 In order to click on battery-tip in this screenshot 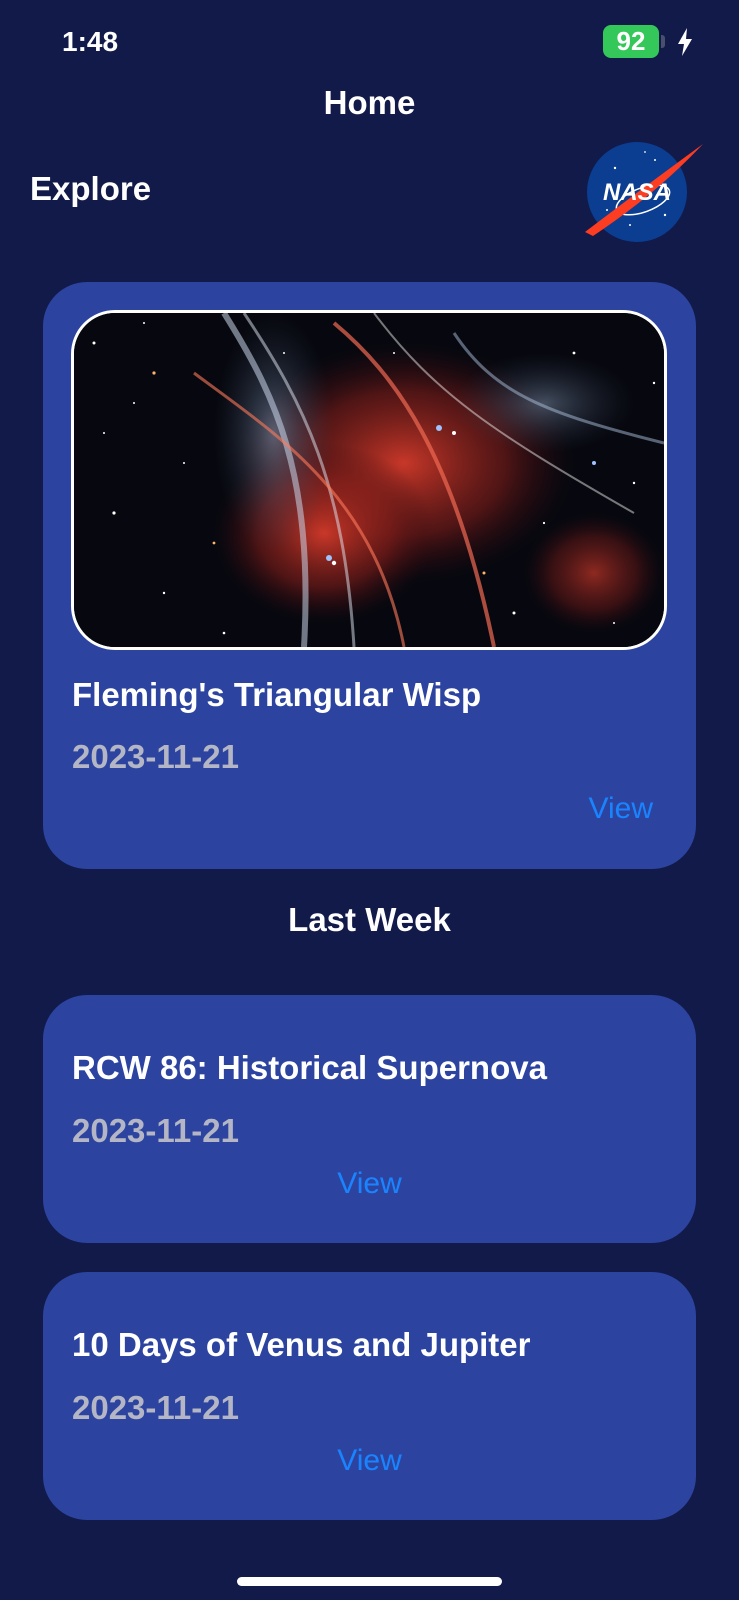, I will do `click(663, 41)`.